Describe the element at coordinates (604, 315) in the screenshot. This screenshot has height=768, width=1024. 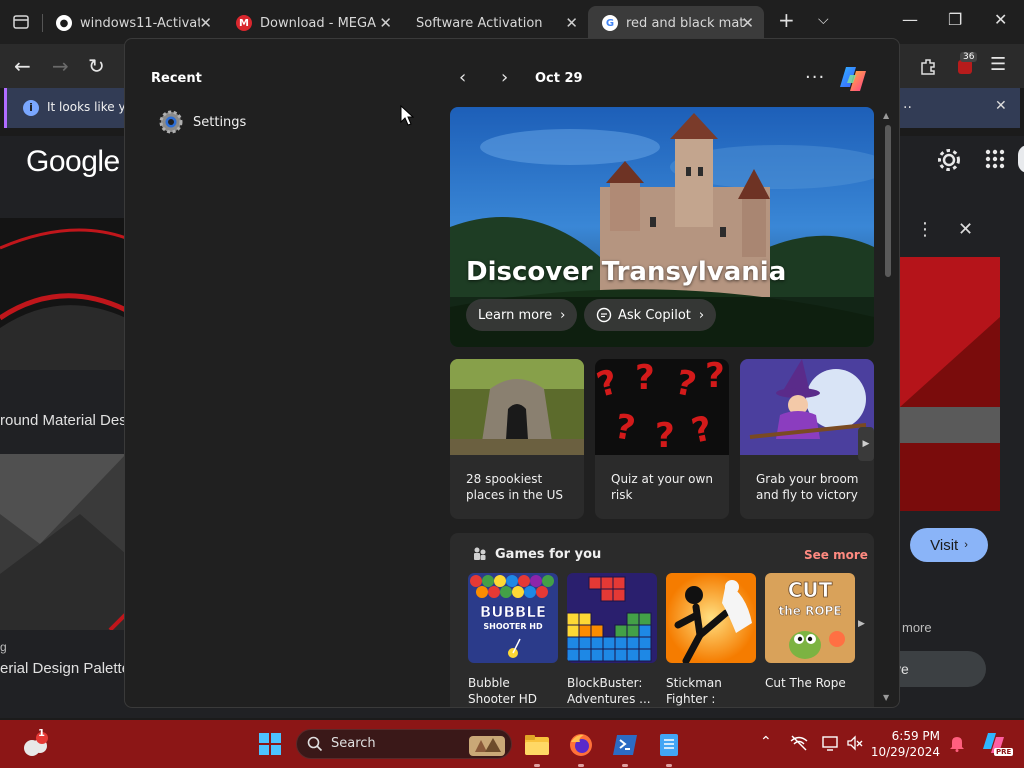
I see `chat-bubble-icon` at that location.